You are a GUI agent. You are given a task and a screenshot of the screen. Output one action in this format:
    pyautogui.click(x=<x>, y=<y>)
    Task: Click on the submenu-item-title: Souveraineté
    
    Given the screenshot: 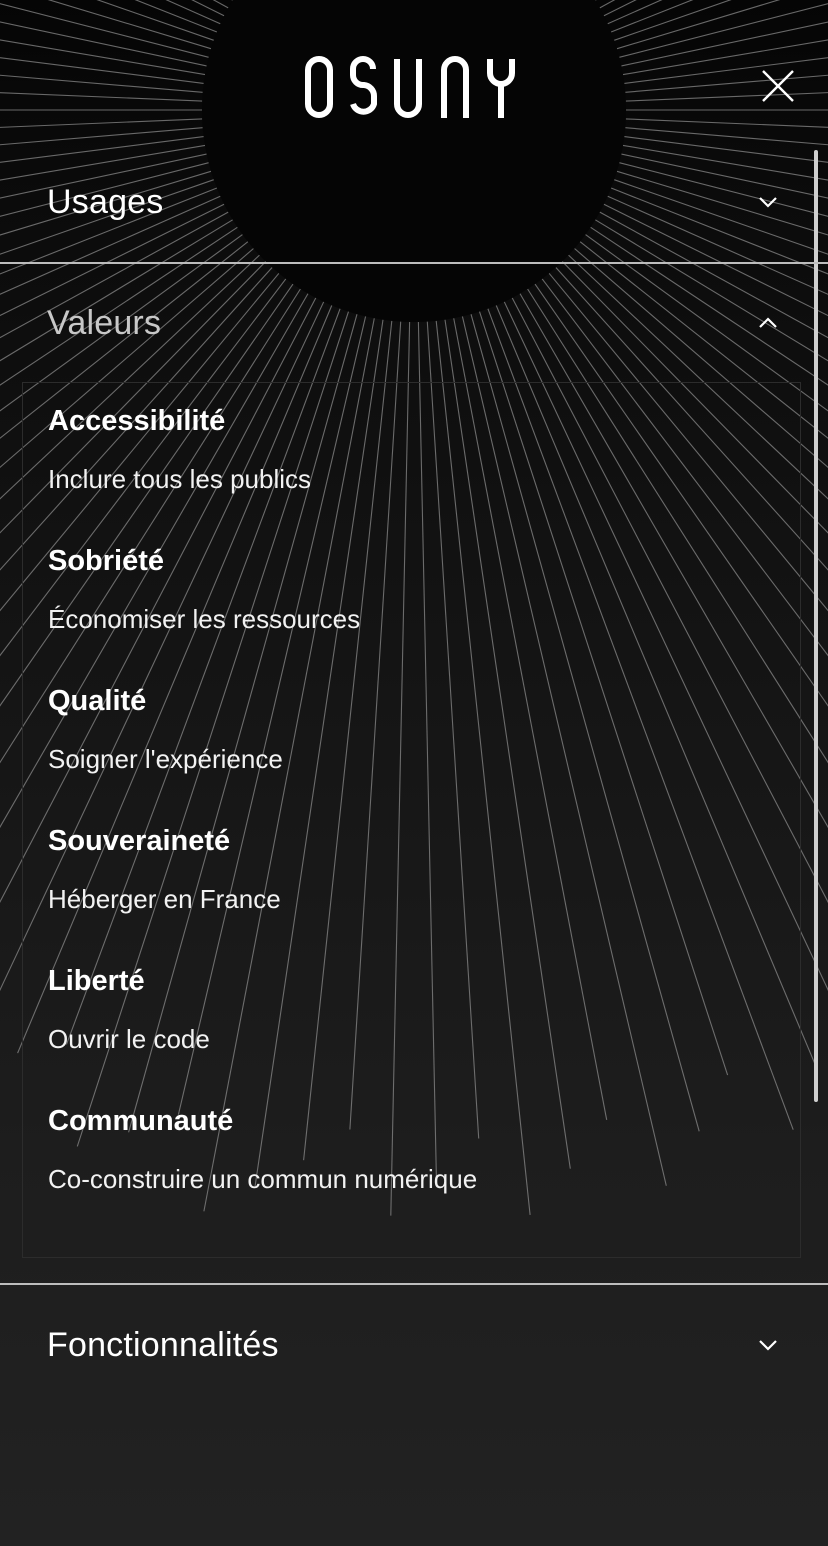 What is the action you would take?
    pyautogui.click(x=139, y=841)
    